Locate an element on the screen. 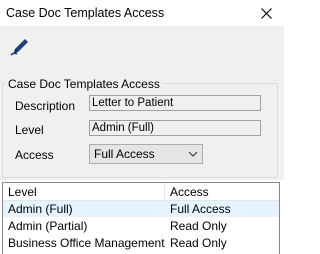  row-level: Admin (Full) is located at coordinates (40, 209).